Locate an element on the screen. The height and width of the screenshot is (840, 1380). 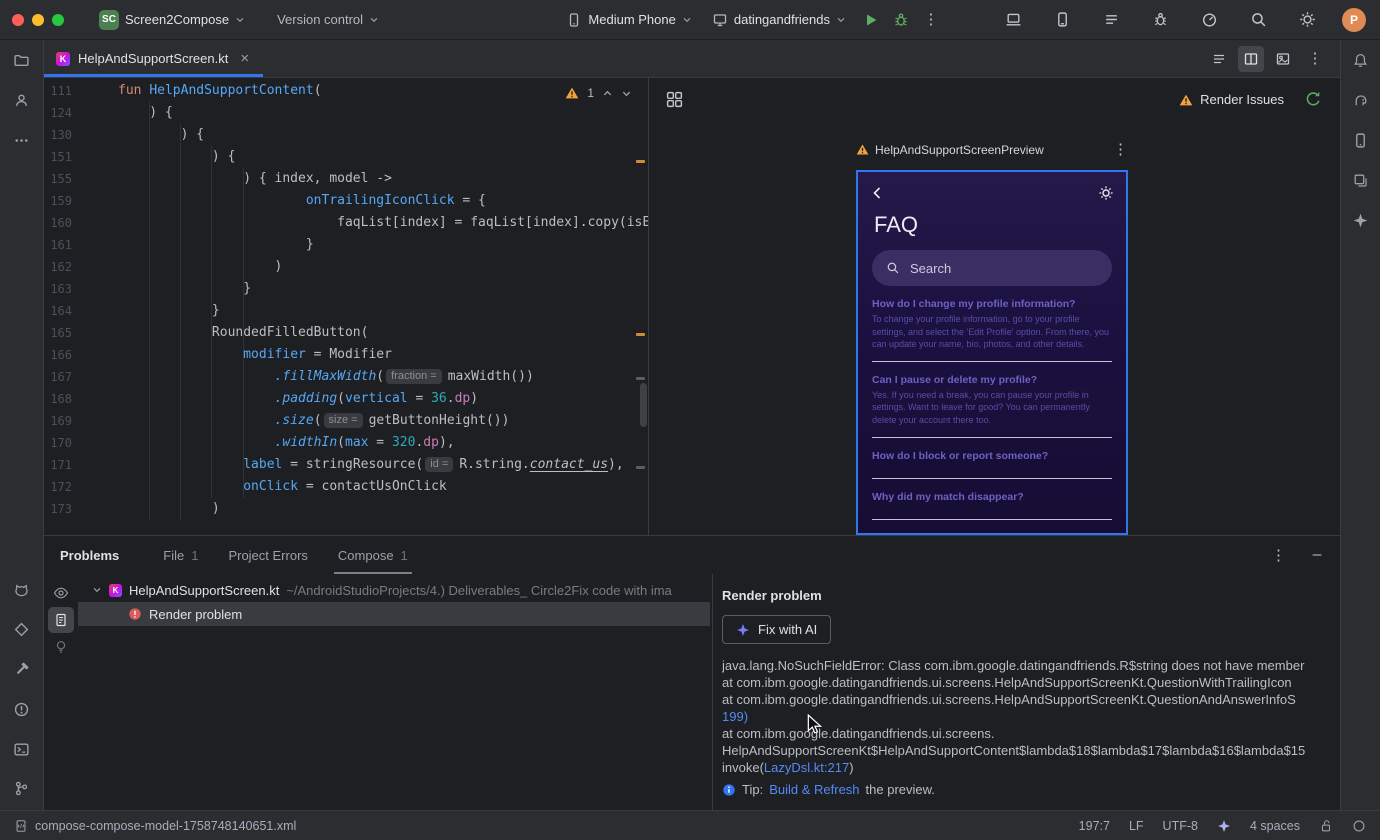
line-number: 168 is located at coordinates (81, 399).